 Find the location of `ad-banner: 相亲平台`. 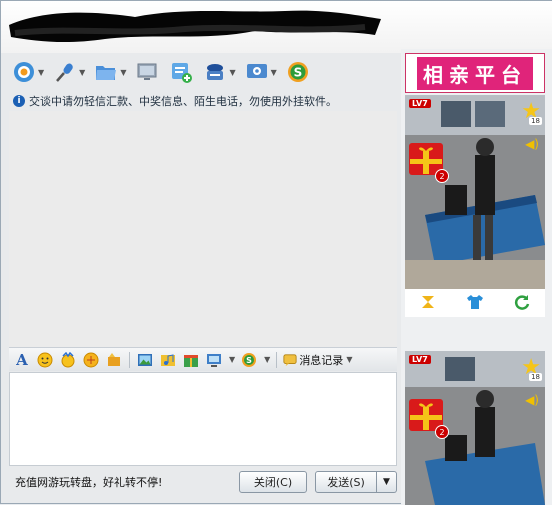

ad-banner: 相亲平台 is located at coordinates (475, 73).